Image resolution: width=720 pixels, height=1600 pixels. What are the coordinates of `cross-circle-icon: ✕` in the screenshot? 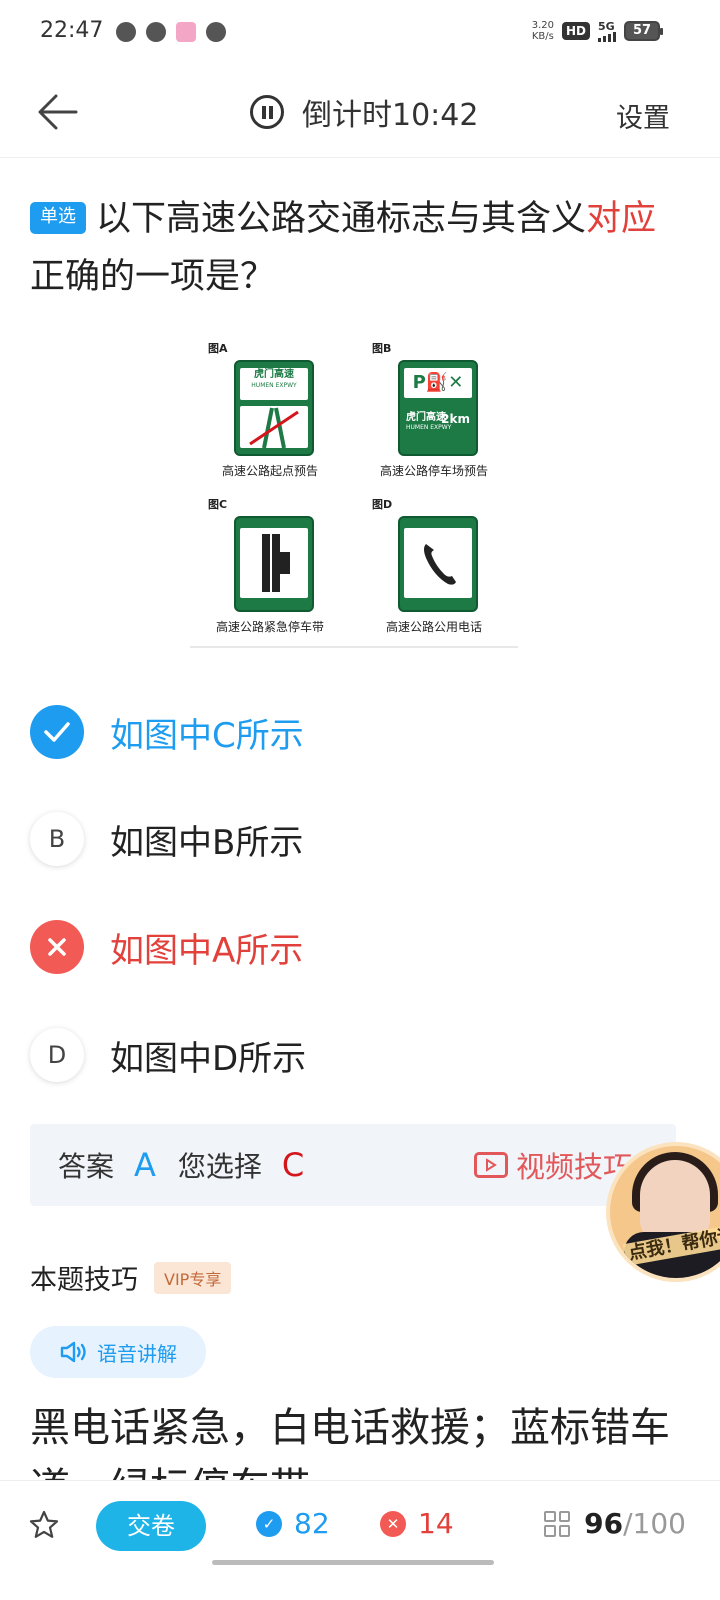 It's located at (393, 1523).